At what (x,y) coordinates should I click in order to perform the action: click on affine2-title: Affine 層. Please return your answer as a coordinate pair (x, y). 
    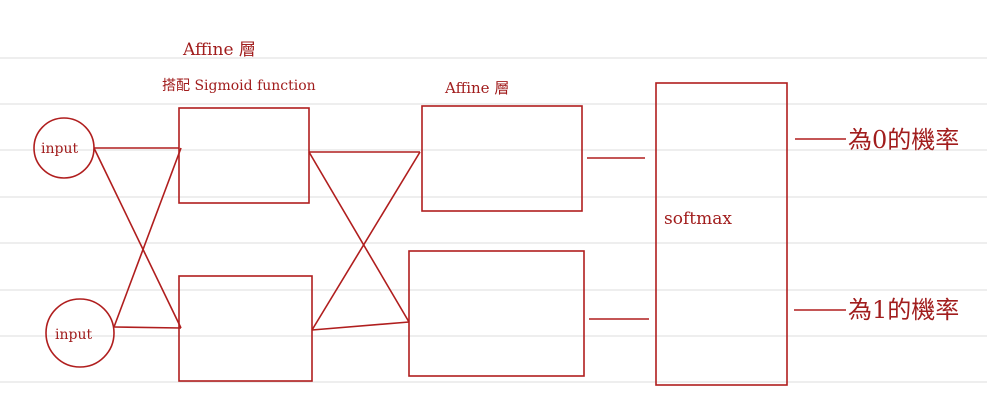
    Looking at the image, I should click on (476, 88).